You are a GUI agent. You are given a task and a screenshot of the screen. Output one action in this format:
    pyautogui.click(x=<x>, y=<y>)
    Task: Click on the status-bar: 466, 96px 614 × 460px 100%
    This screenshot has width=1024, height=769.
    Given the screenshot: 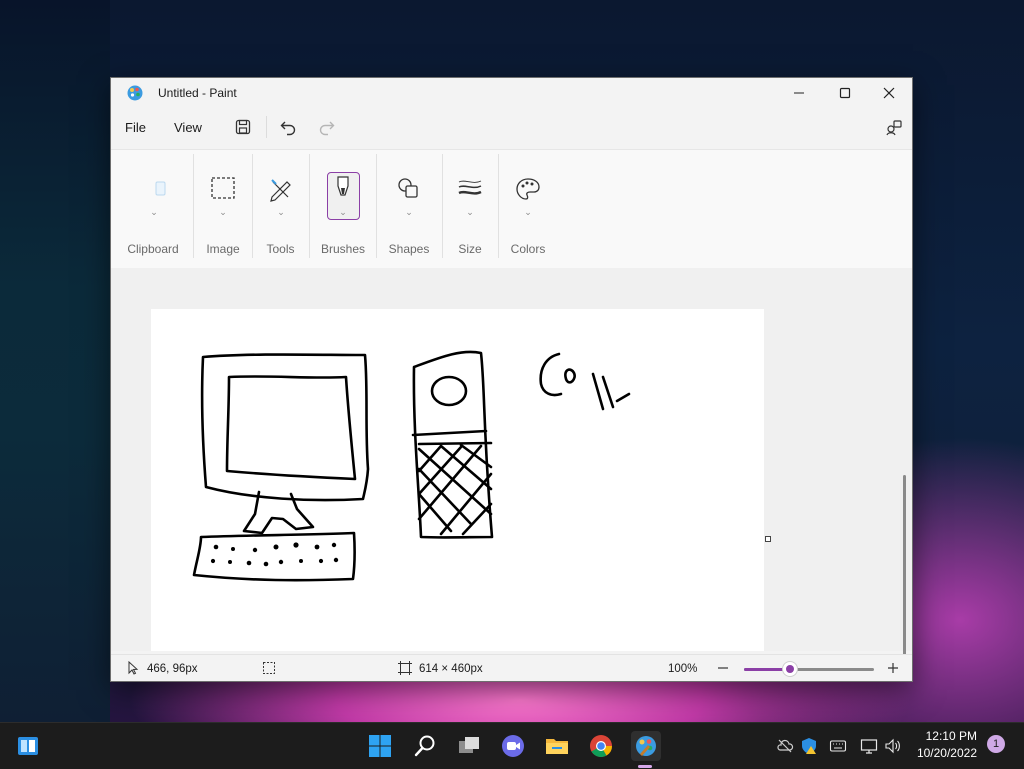 What is the action you would take?
    pyautogui.click(x=511, y=667)
    